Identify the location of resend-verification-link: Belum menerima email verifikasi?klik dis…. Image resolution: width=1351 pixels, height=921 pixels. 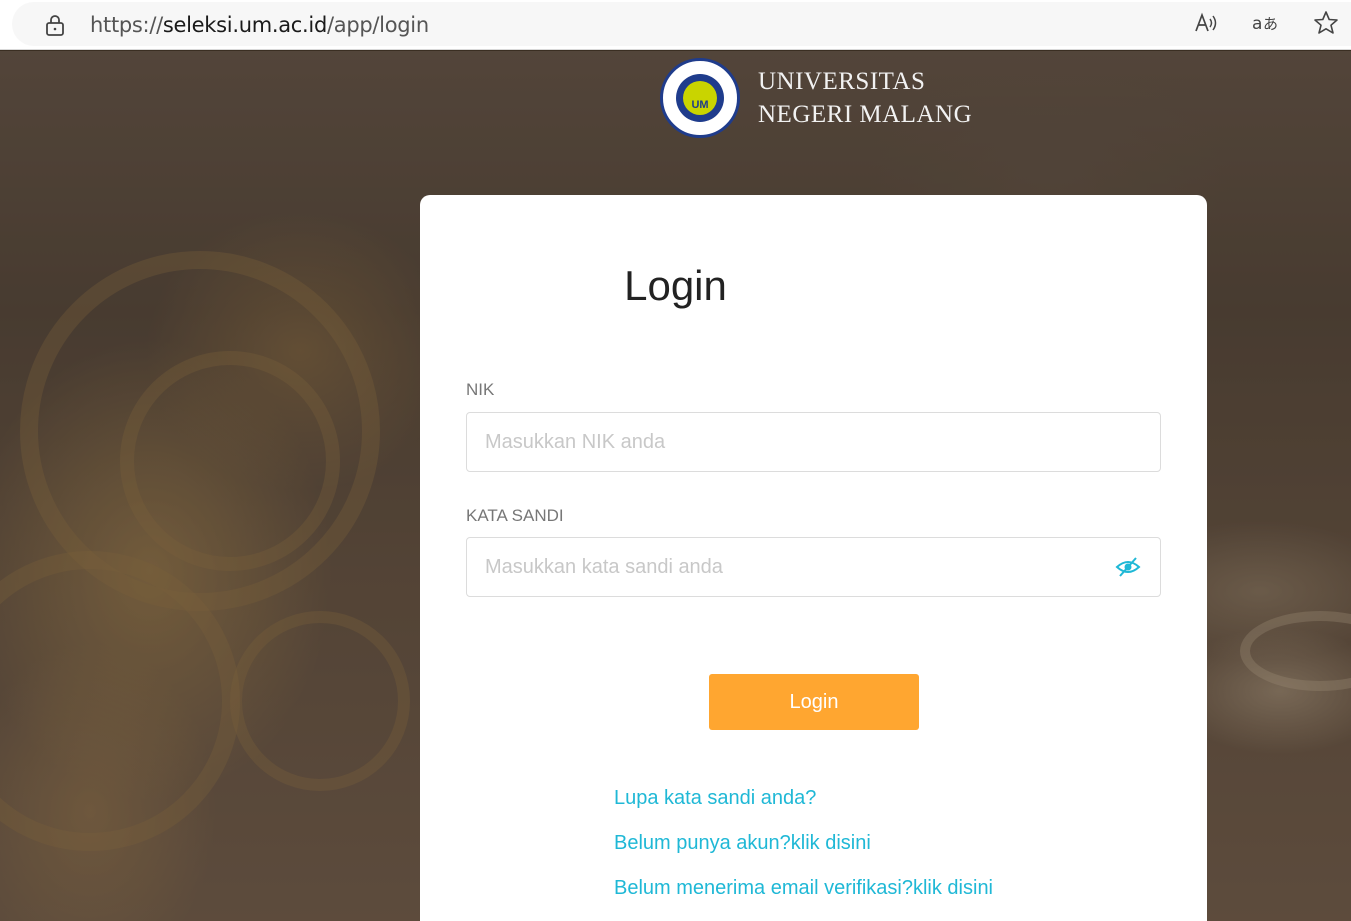
(803, 888).